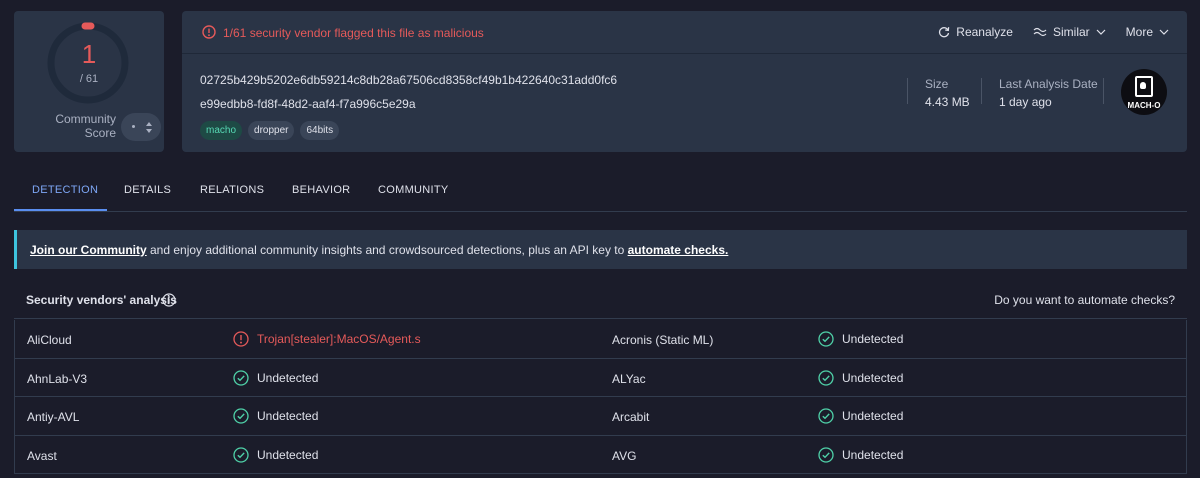 This screenshot has width=1200, height=478. Describe the element at coordinates (42, 455) in the screenshot. I see `vendor-name: Avast` at that location.